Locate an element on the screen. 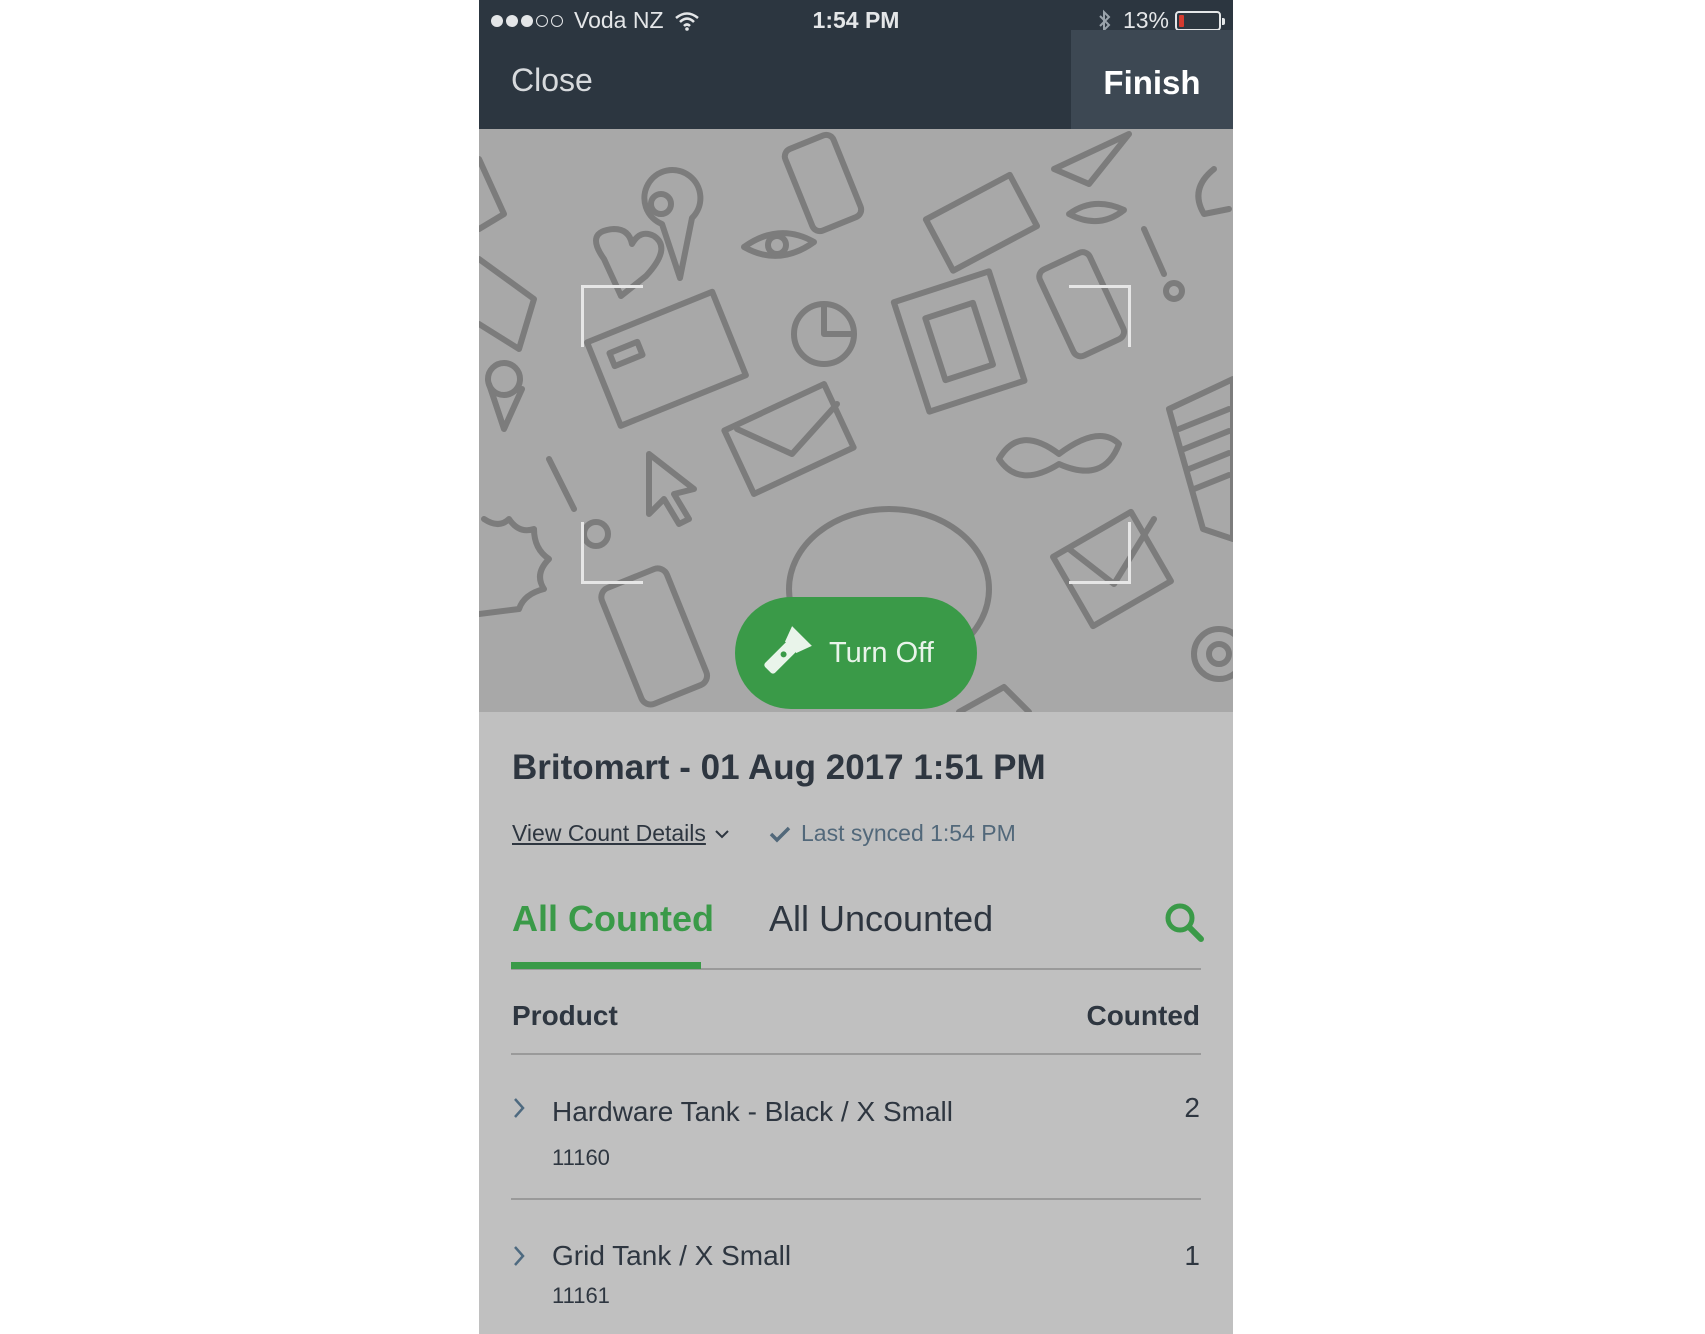 This screenshot has width=1705, height=1334. top-bar: Voda NZ 1:54 PM 13% Close Finish is located at coordinates (856, 64).